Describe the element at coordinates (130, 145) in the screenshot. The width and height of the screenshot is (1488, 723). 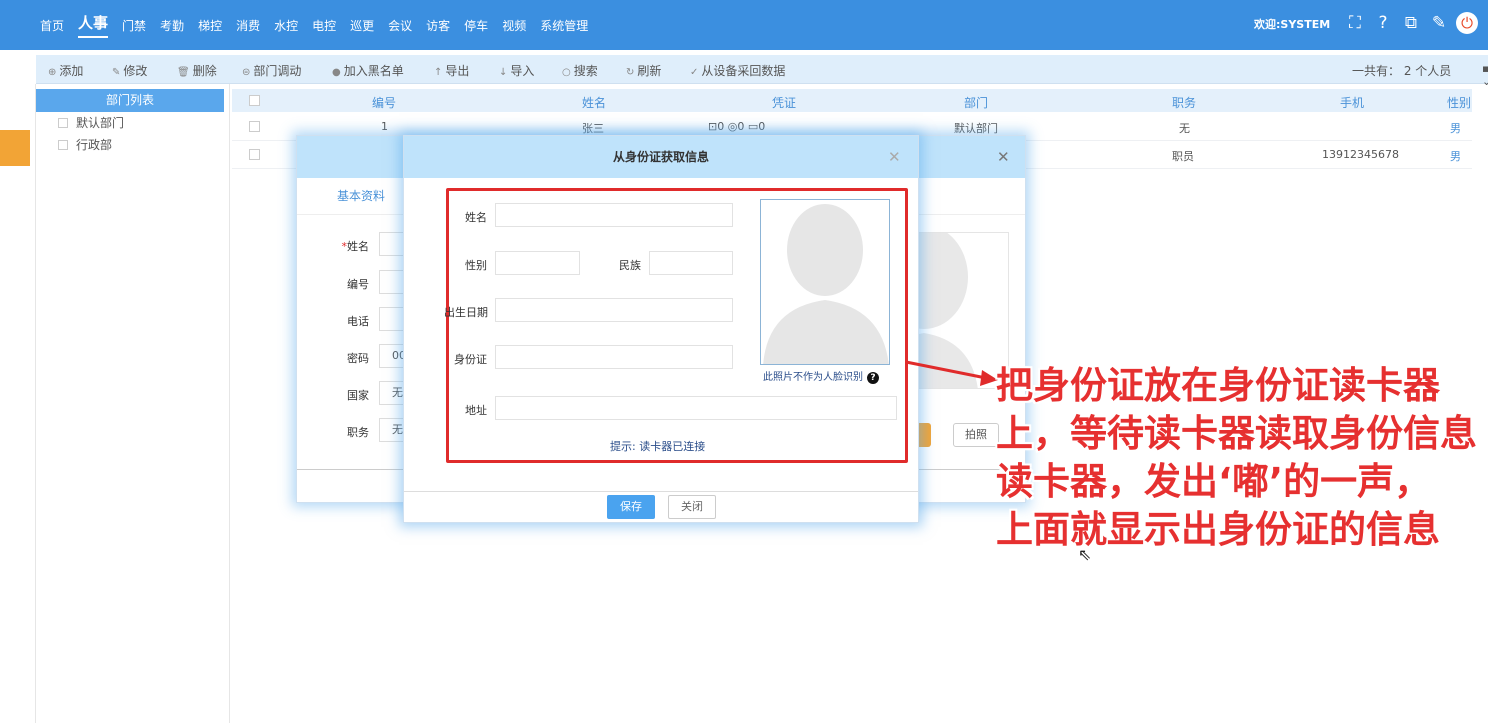
I see `department-item: 行政部` at that location.